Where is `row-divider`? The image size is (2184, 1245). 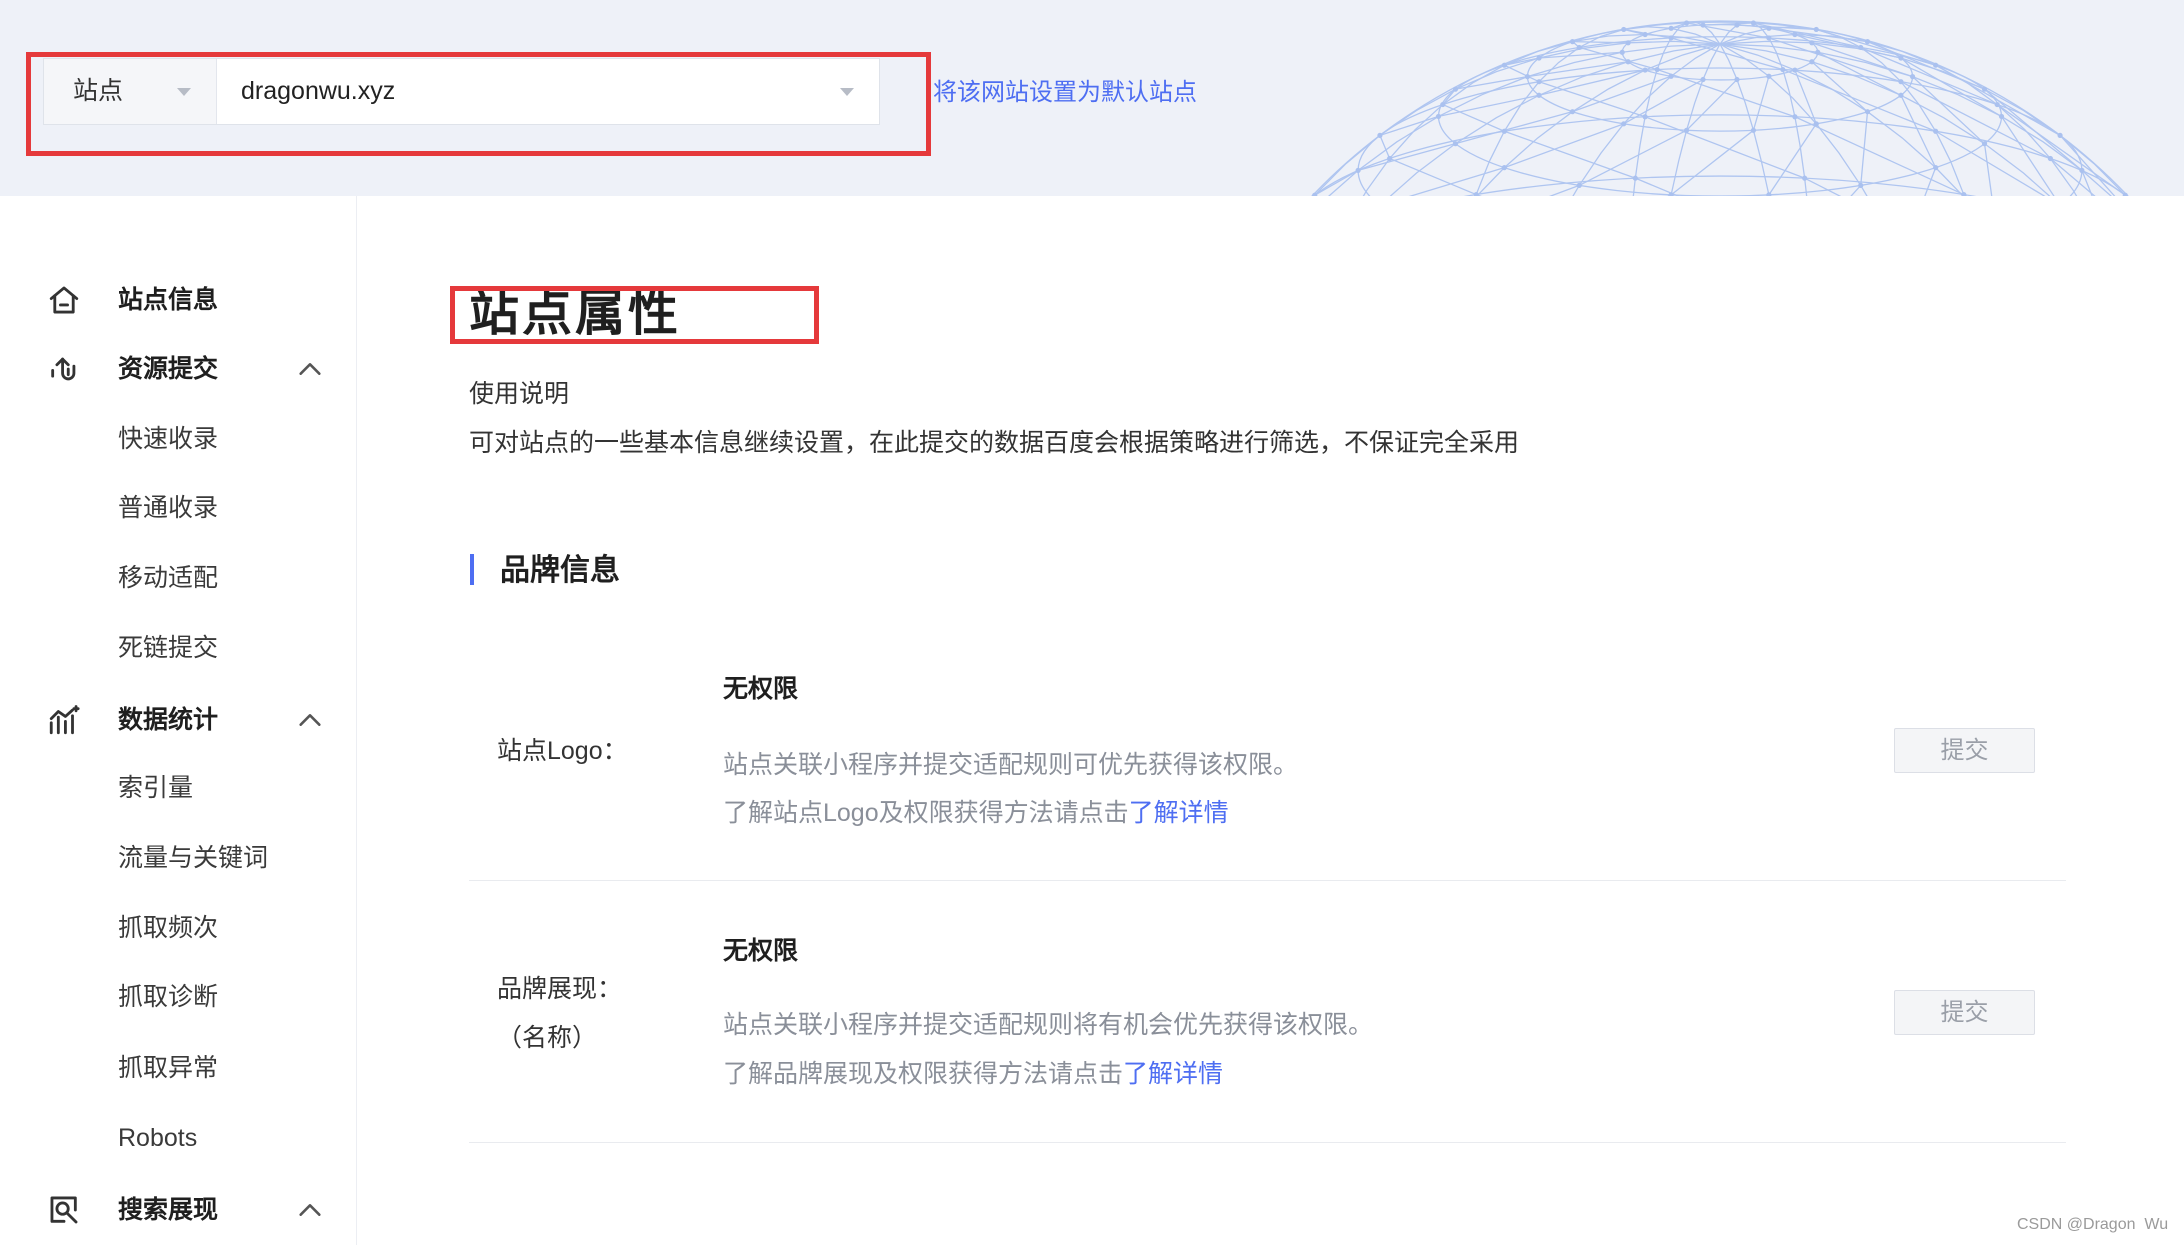
row-divider is located at coordinates (1267, 1142).